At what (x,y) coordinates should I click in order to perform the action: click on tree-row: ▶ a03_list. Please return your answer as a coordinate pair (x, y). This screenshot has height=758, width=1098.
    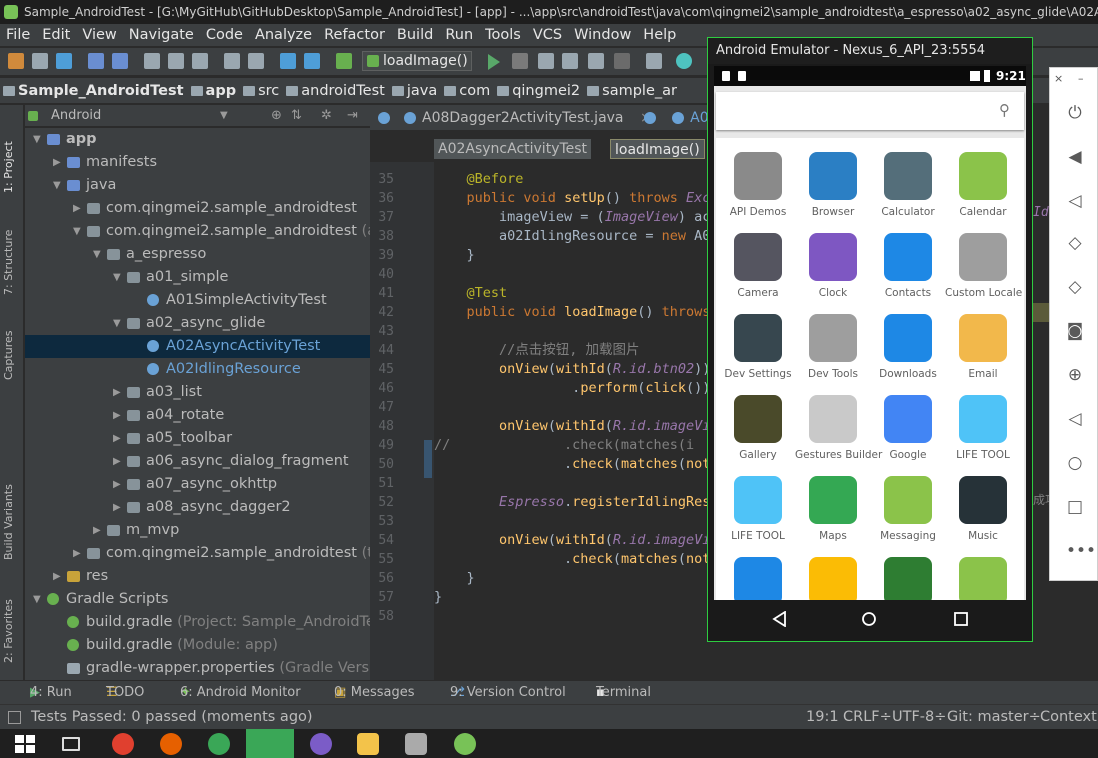
    Looking at the image, I should click on (197, 392).